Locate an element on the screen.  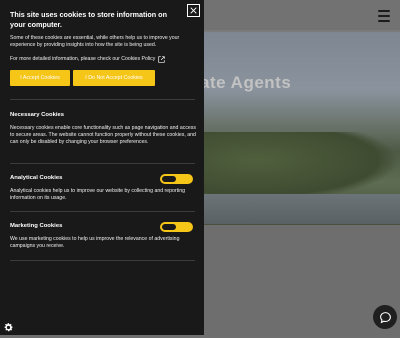
chat-icon is located at coordinates (385, 317).